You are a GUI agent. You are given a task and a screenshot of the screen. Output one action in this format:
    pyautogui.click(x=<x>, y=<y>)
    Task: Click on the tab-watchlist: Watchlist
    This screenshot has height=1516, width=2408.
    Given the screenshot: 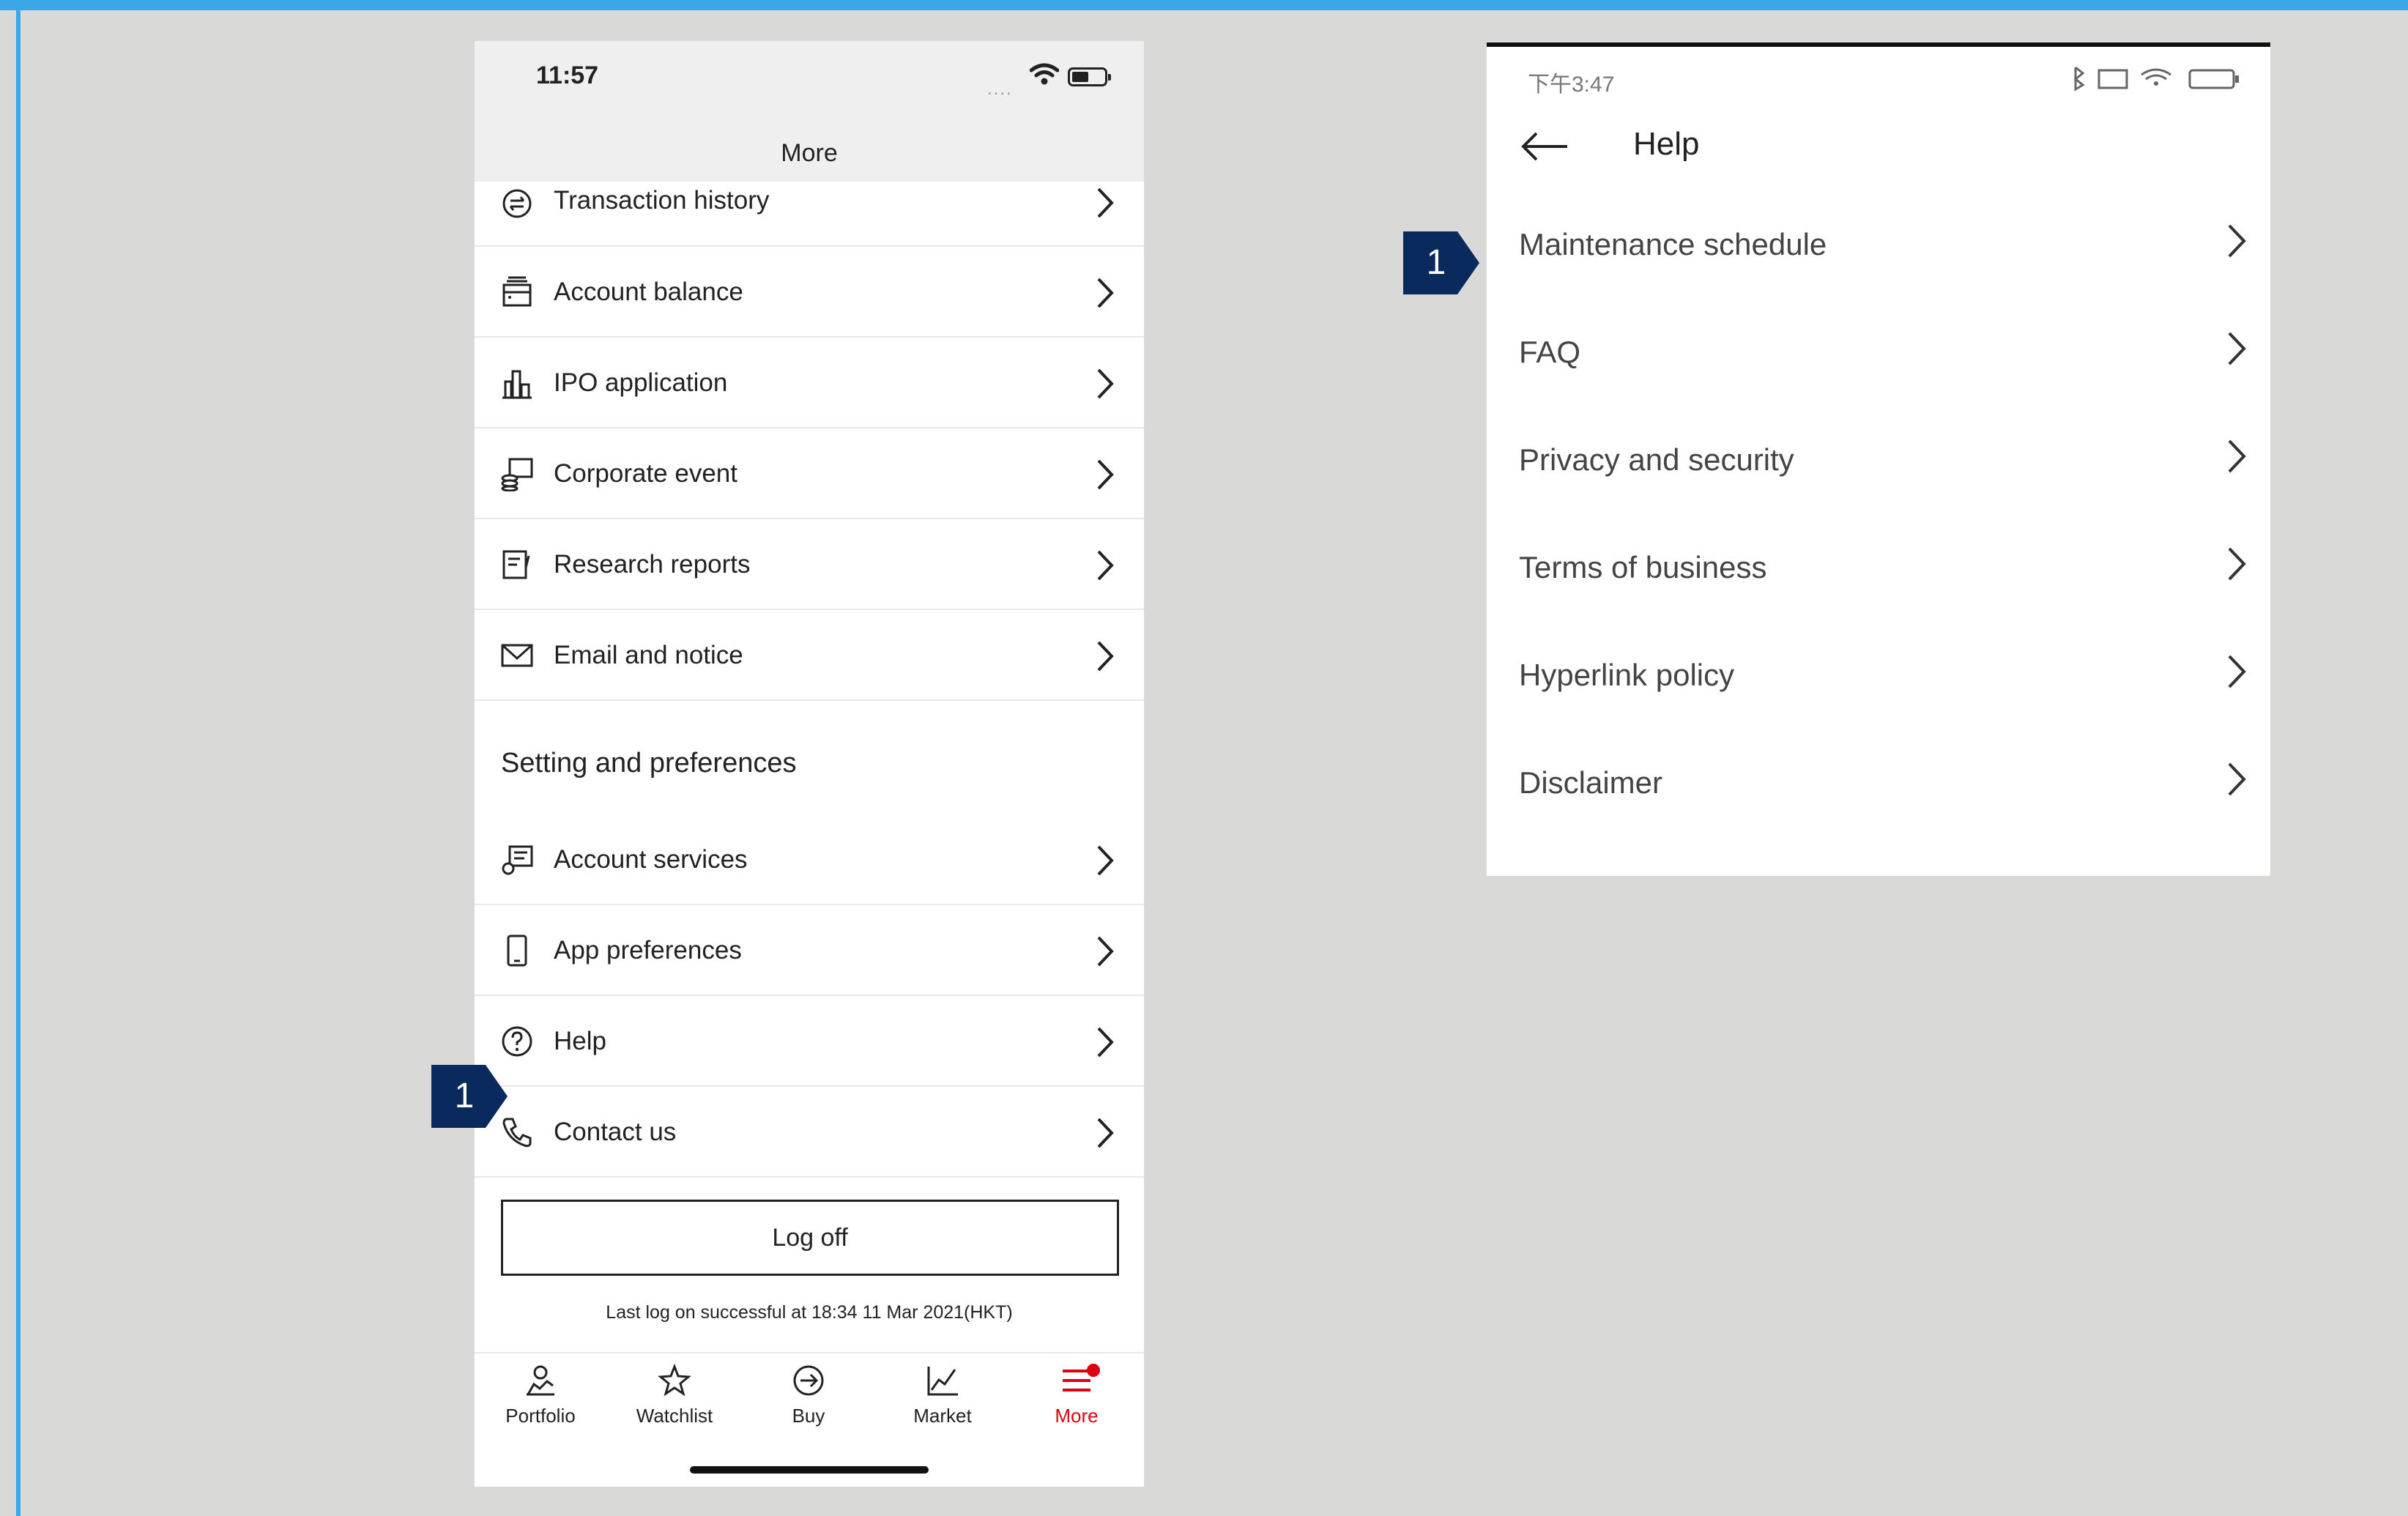 What is the action you would take?
    pyautogui.click(x=674, y=1404)
    